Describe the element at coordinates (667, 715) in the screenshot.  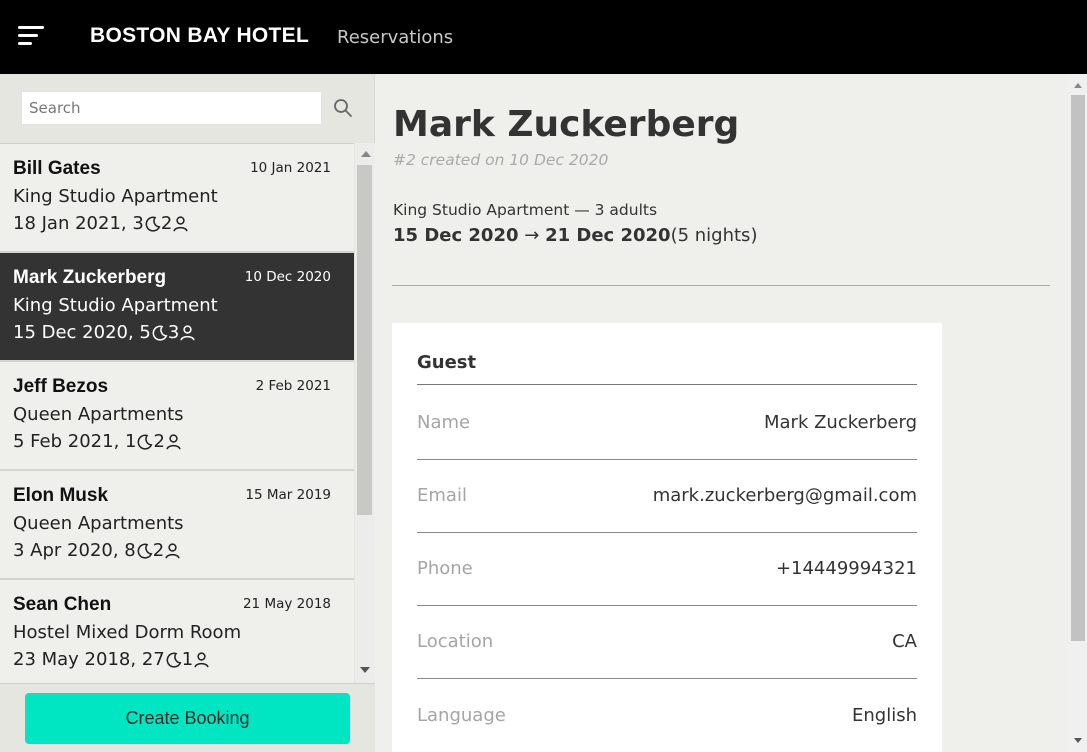
I see `guest-field-row: Language English` at that location.